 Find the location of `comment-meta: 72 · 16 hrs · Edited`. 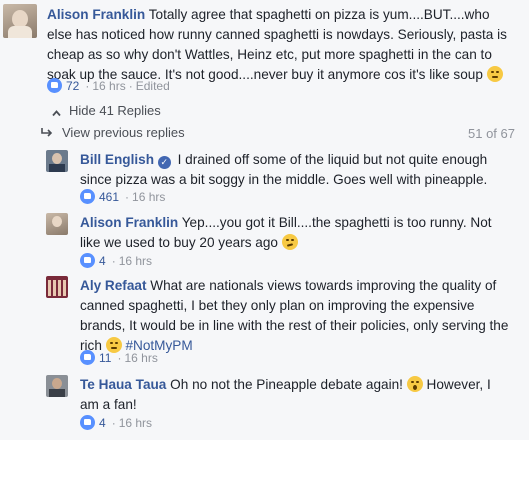

comment-meta: 72 · 16 hrs · Edited is located at coordinates (108, 85).